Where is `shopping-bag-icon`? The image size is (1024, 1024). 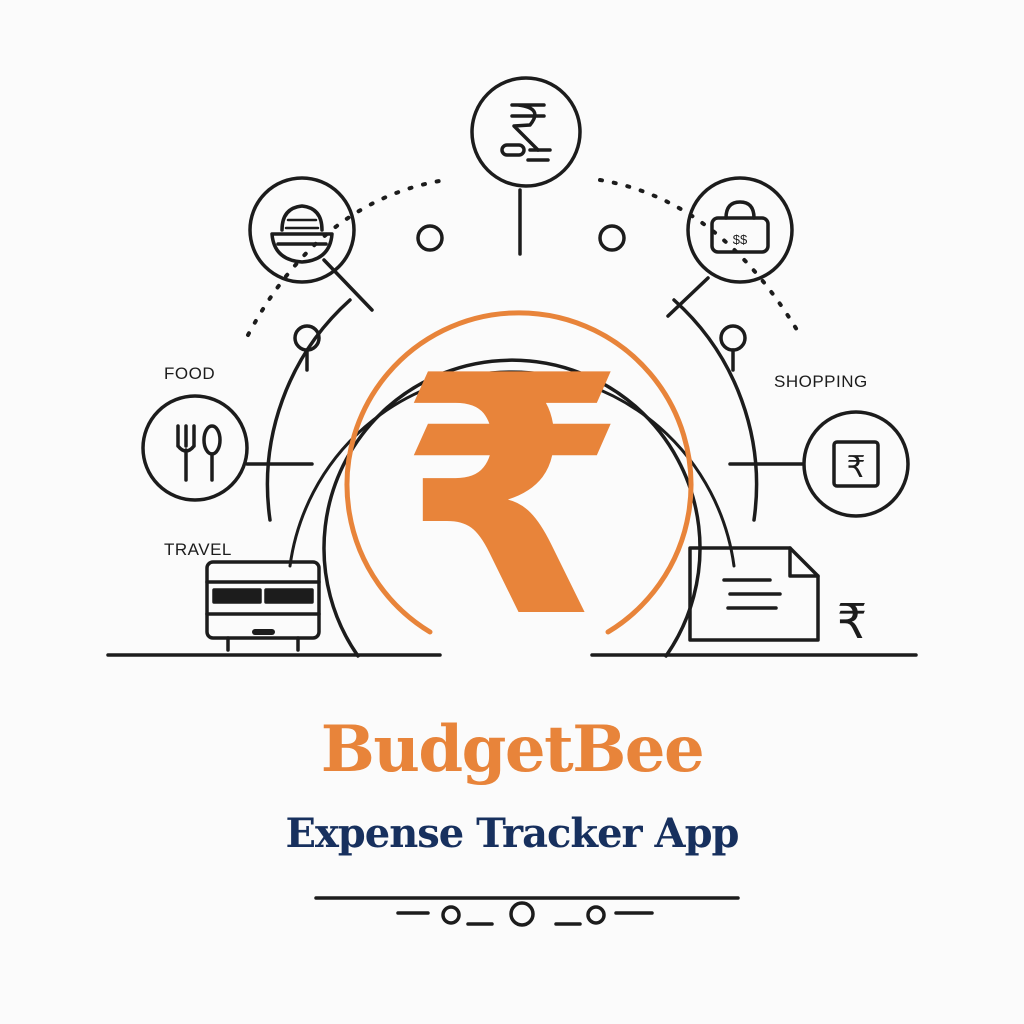 shopping-bag-icon is located at coordinates (740, 230).